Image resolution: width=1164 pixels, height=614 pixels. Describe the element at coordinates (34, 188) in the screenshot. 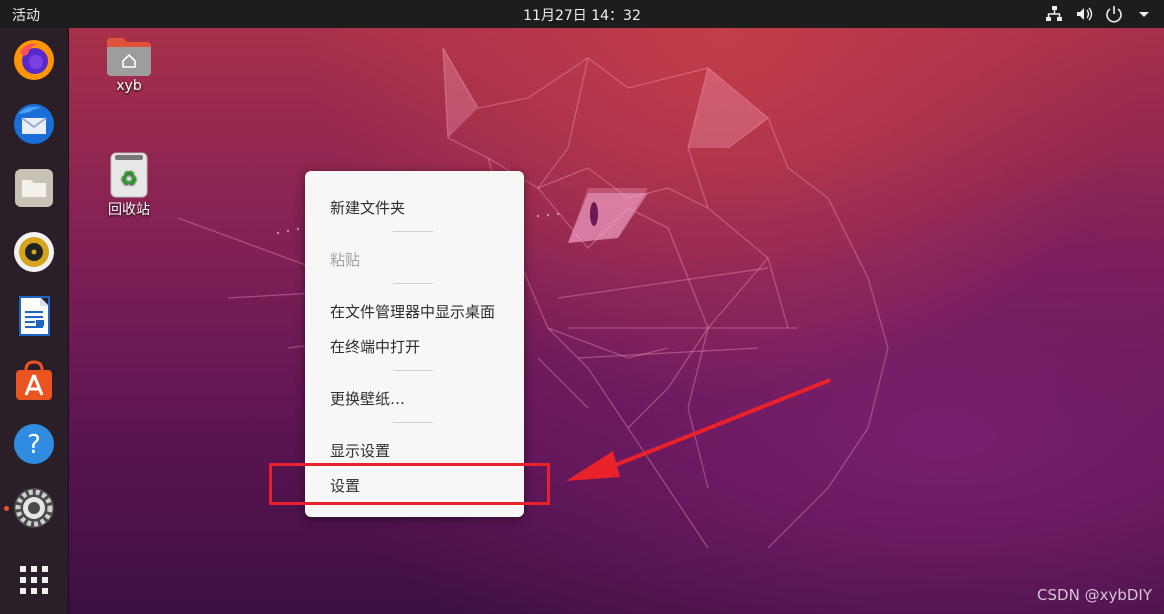

I see `files-icon` at that location.